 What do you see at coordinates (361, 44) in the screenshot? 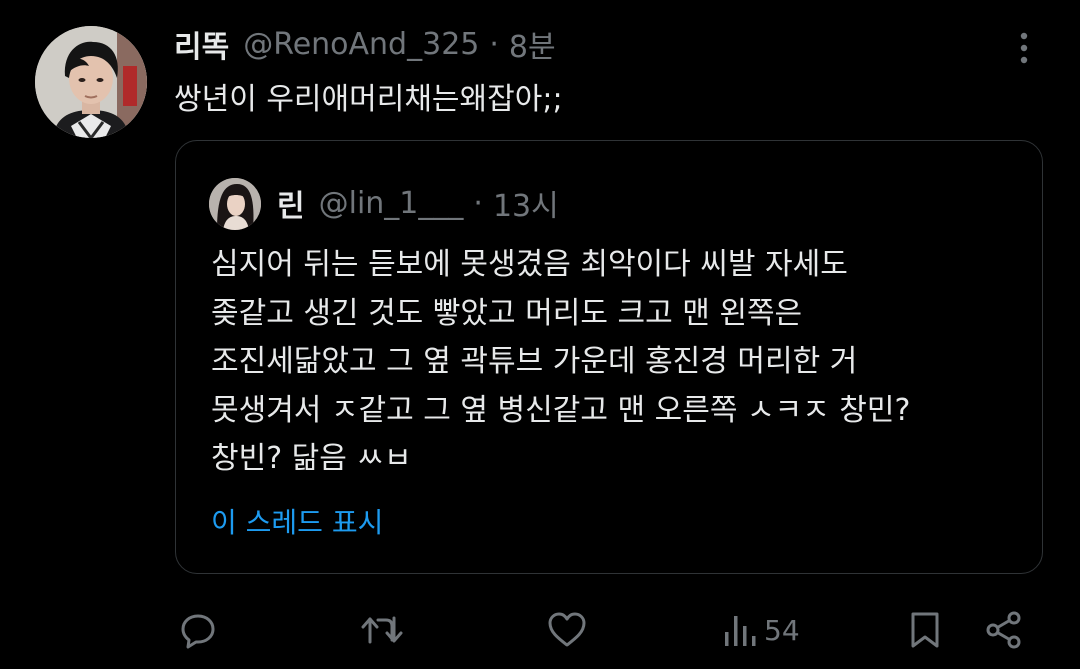
I see `user-handle: @RenoAnd_325` at bounding box center [361, 44].